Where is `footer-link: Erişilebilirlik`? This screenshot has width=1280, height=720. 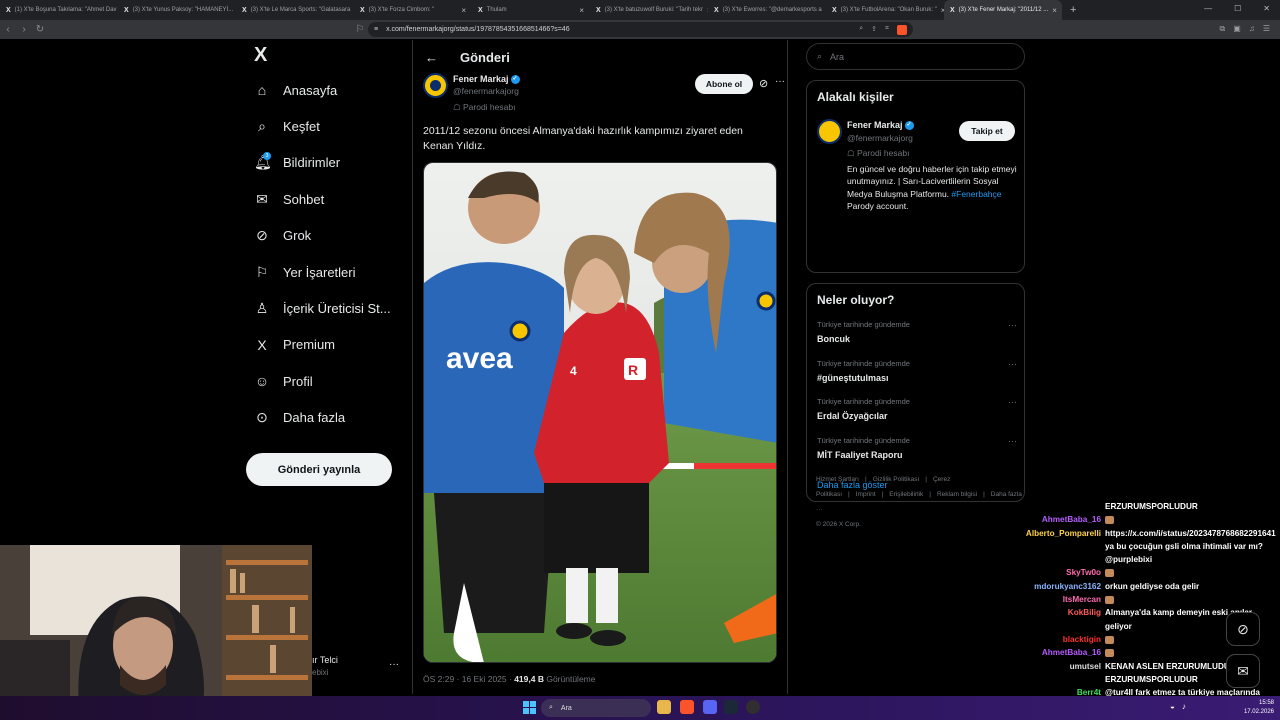 footer-link: Erişilebilirlik is located at coordinates (906, 494).